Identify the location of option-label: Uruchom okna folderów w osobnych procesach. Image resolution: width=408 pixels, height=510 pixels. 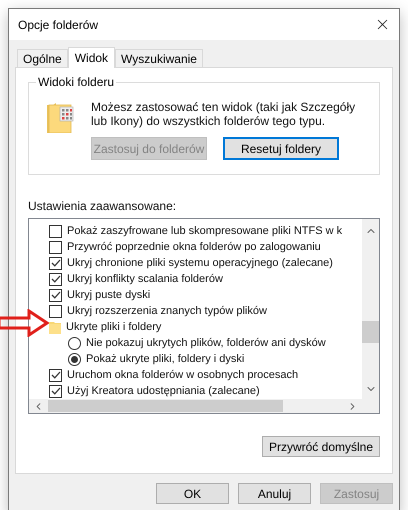
(182, 375).